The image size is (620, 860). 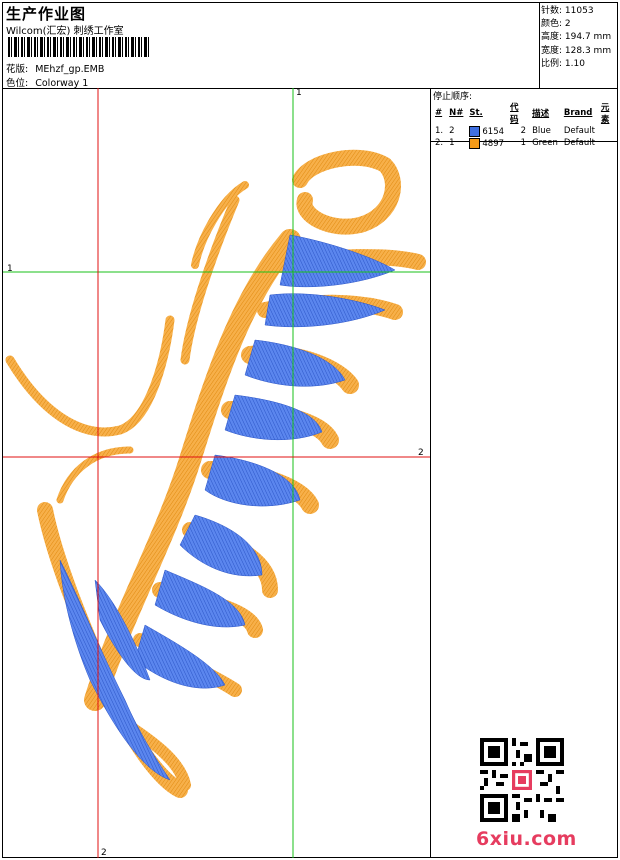 What do you see at coordinates (522, 780) in the screenshot?
I see `qr-code-icon` at bounding box center [522, 780].